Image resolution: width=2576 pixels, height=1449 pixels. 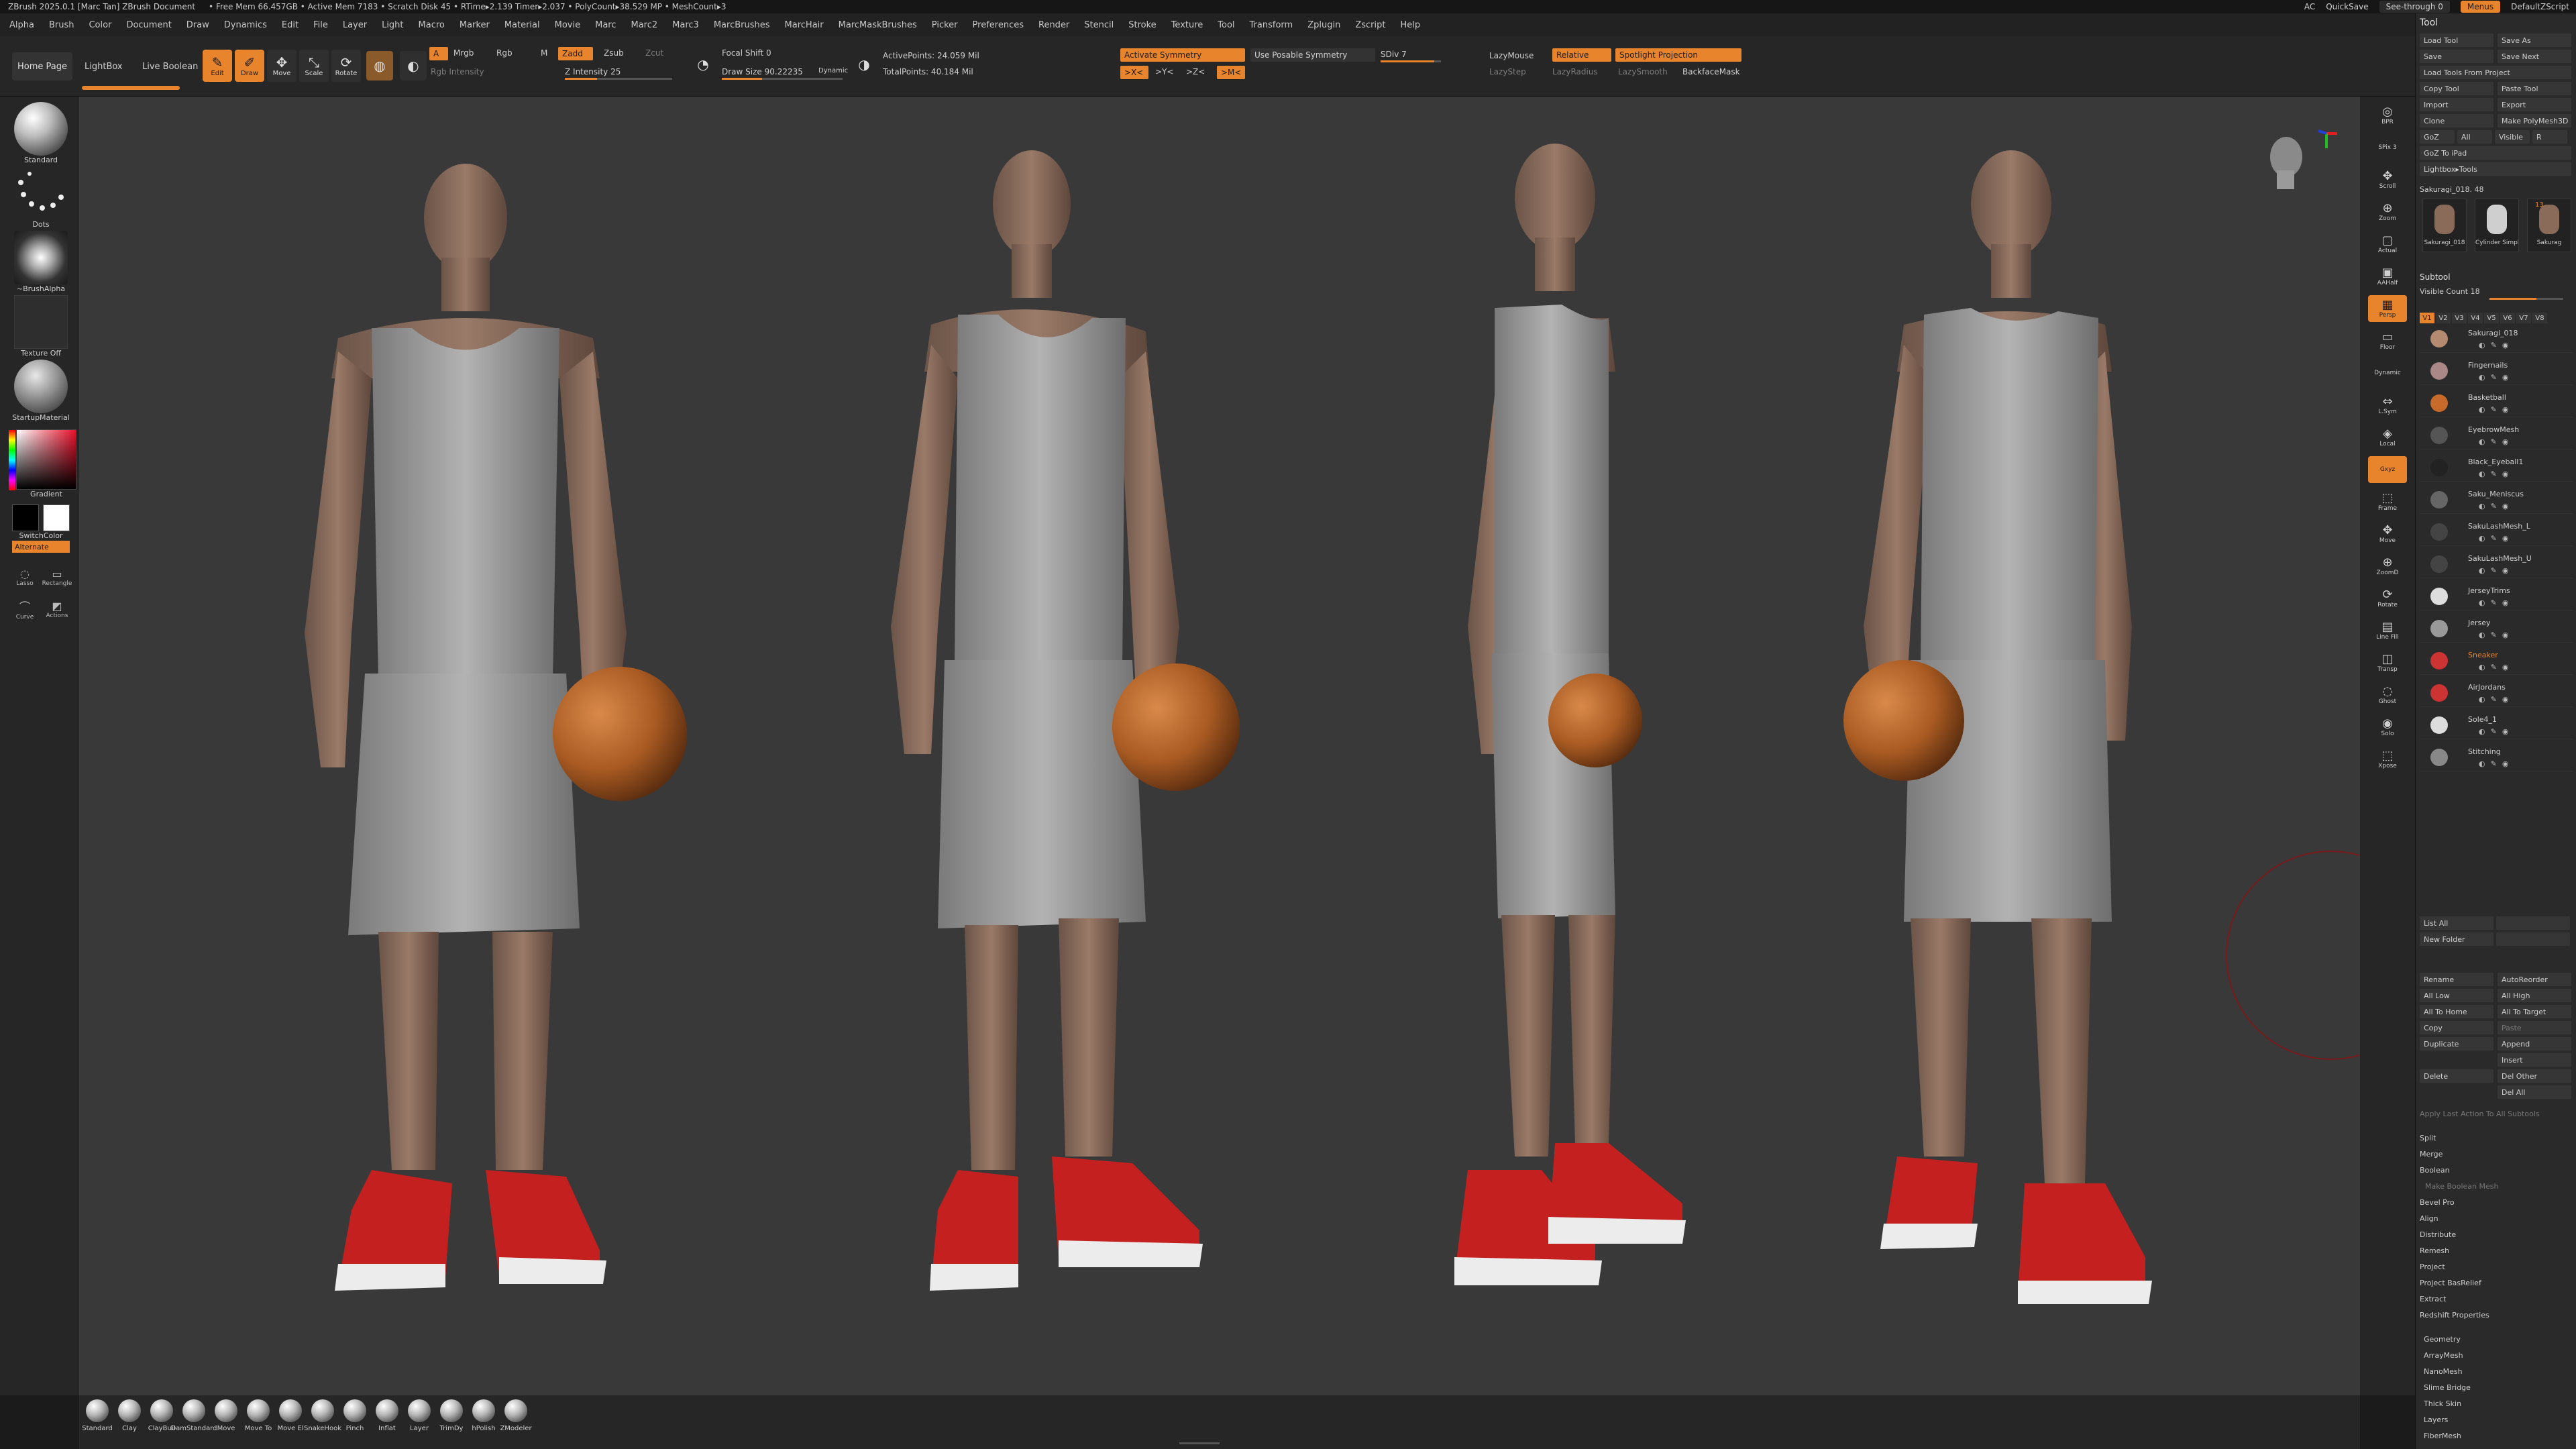 What do you see at coordinates (1271, 25) in the screenshot?
I see `menu-transform: Transform` at bounding box center [1271, 25].